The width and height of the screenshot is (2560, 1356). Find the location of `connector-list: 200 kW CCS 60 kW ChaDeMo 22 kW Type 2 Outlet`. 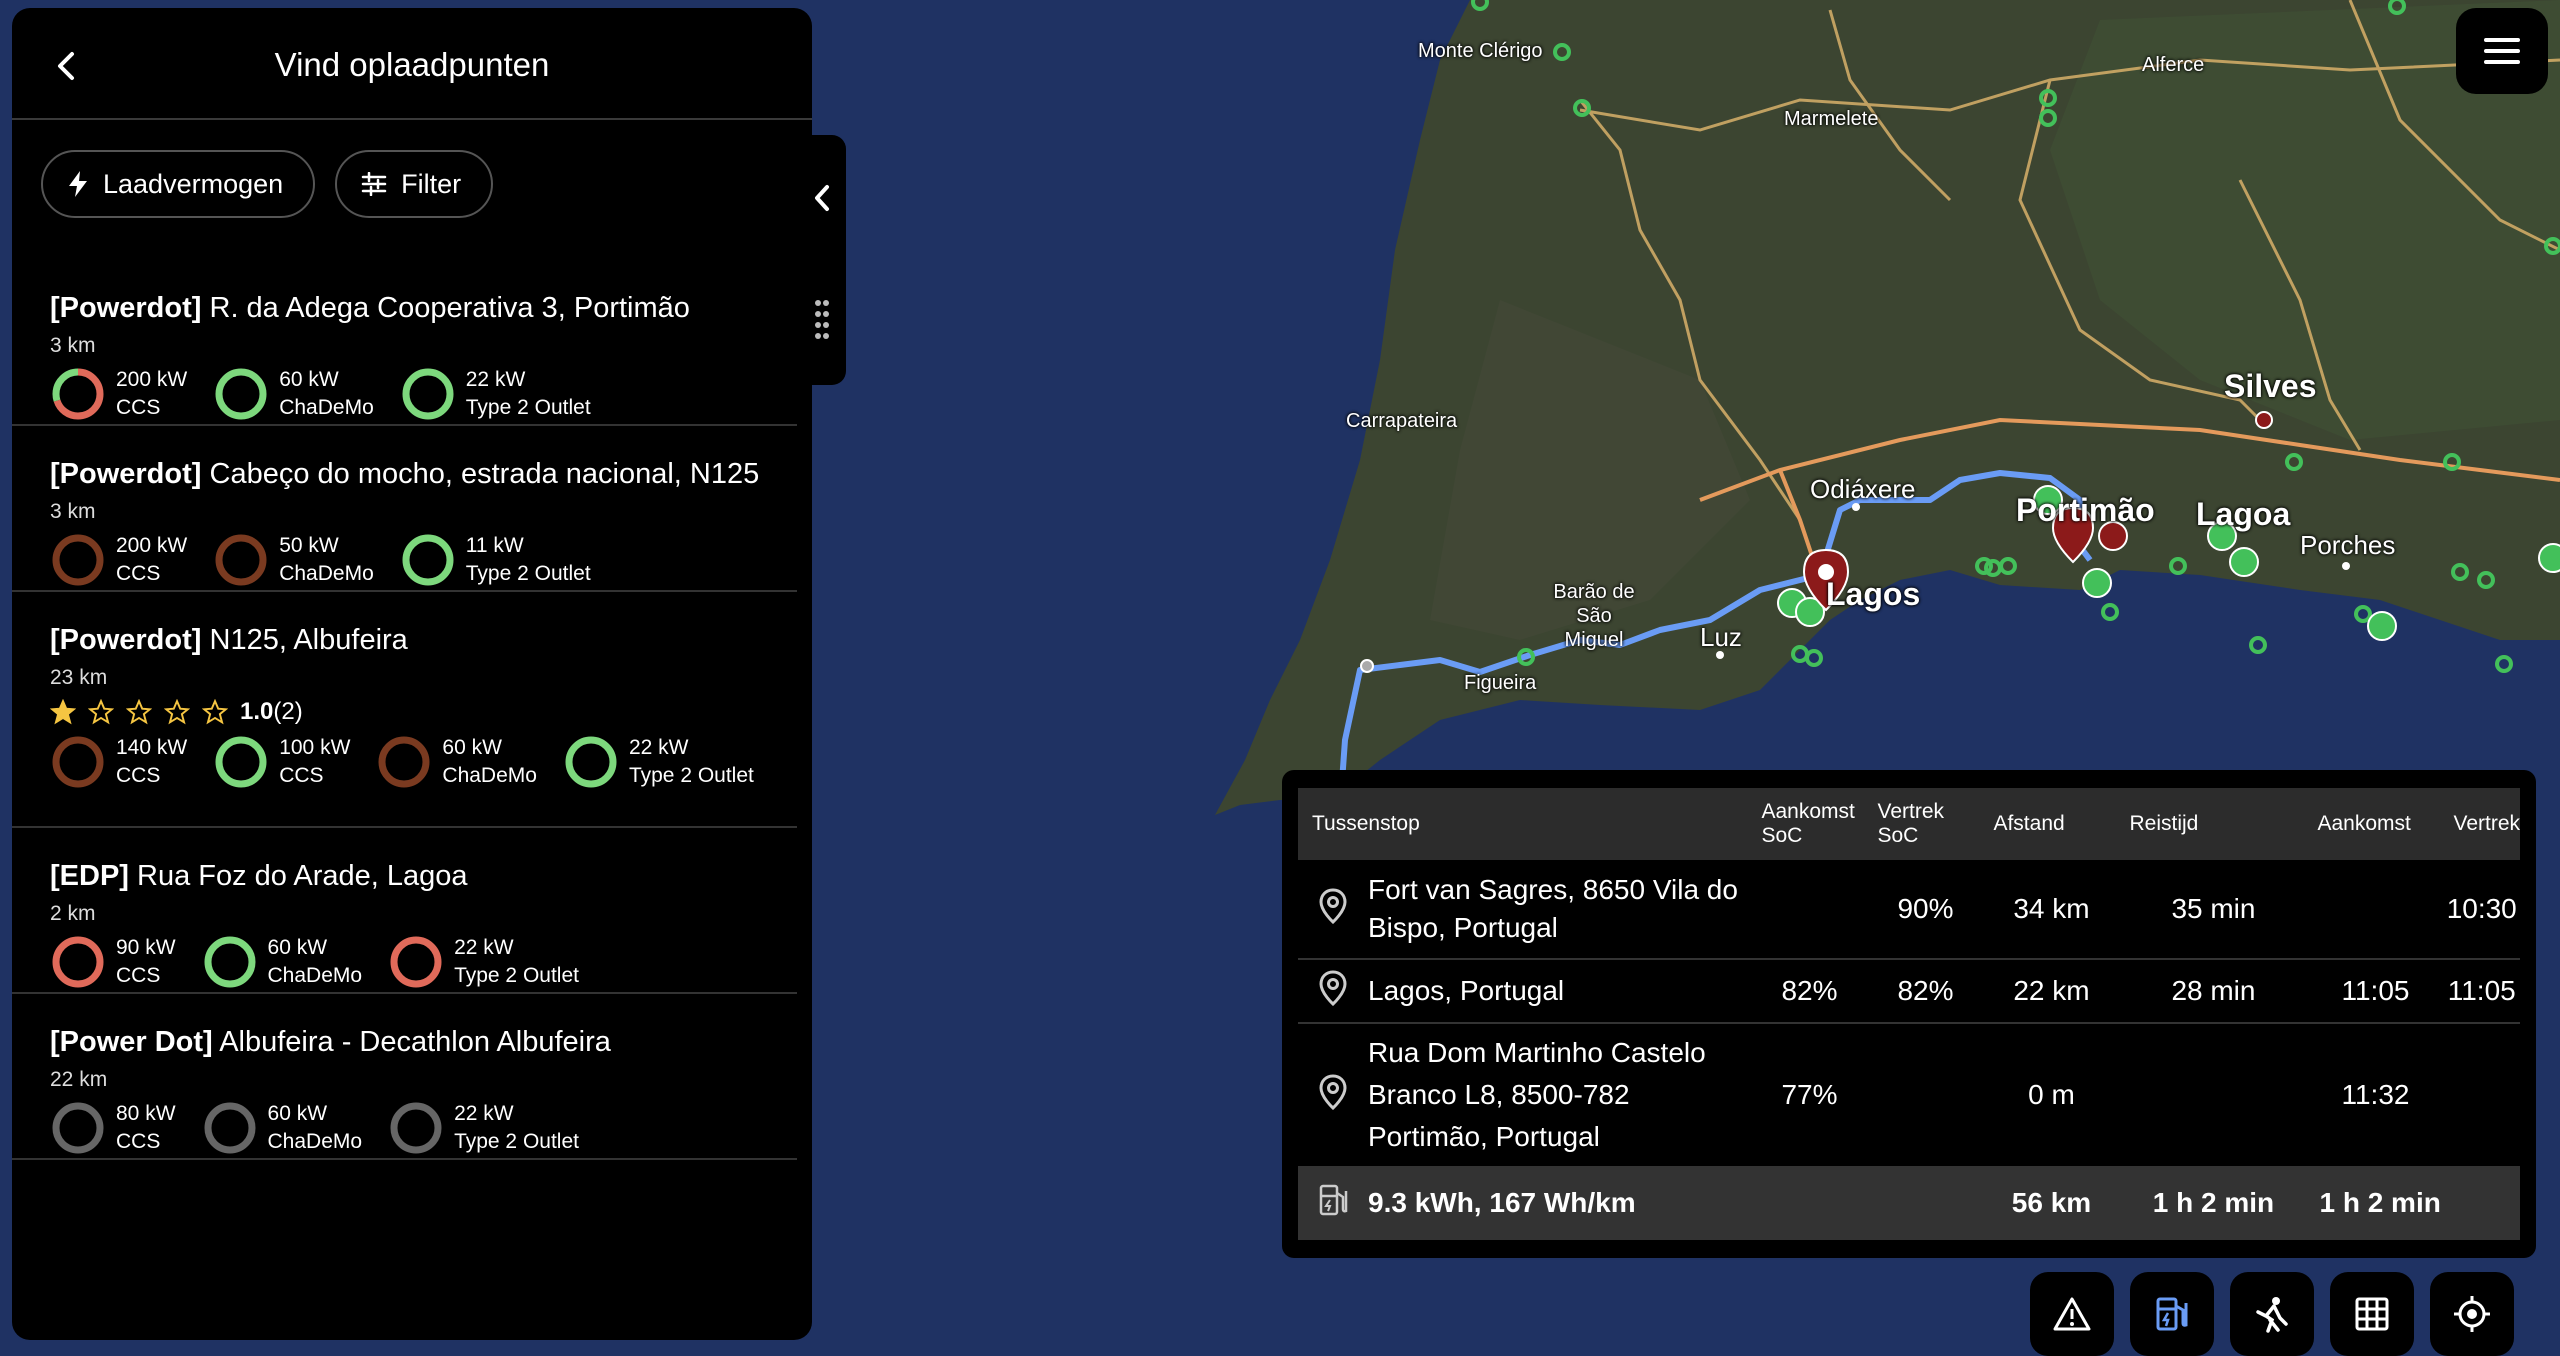

connector-list: 200 kW CCS 60 kW ChaDeMo 22 kW Type 2 Outlet is located at coordinates (423, 394).